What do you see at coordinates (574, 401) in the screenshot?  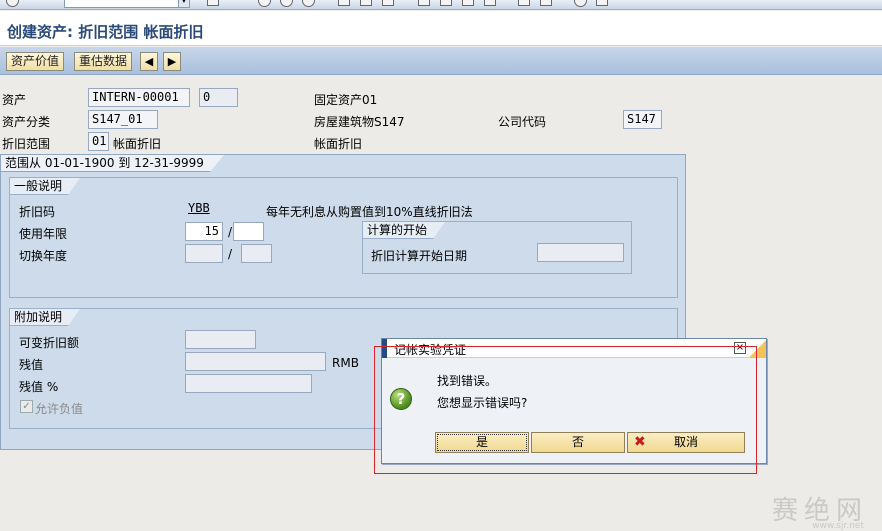 I see `post-test-dialog: 记帐实验凭证 × ? 找到错误。 您想显示错误吗? 是 否 ✖ 取消` at bounding box center [574, 401].